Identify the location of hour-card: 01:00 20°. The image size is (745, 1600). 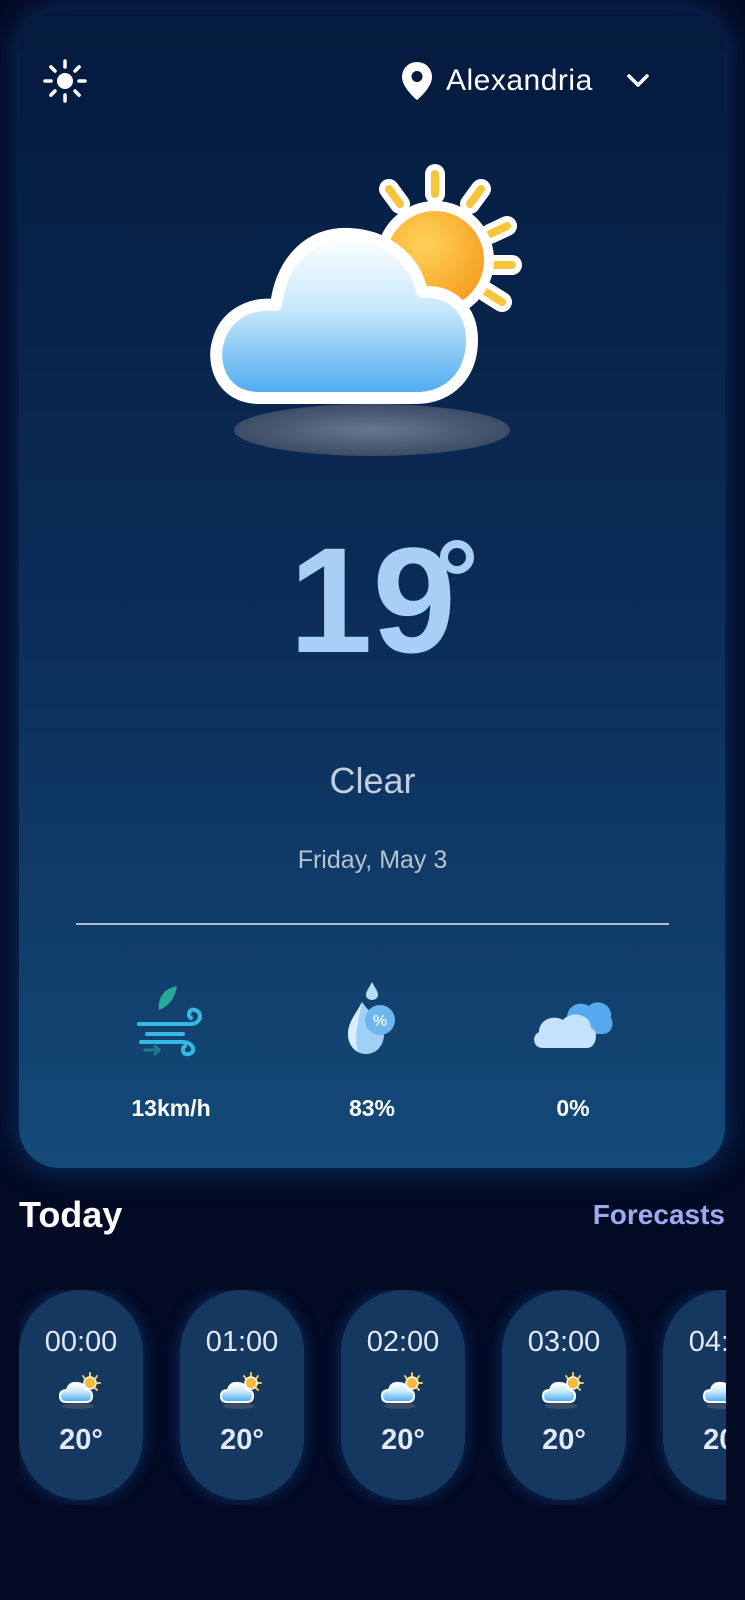
(242, 1395).